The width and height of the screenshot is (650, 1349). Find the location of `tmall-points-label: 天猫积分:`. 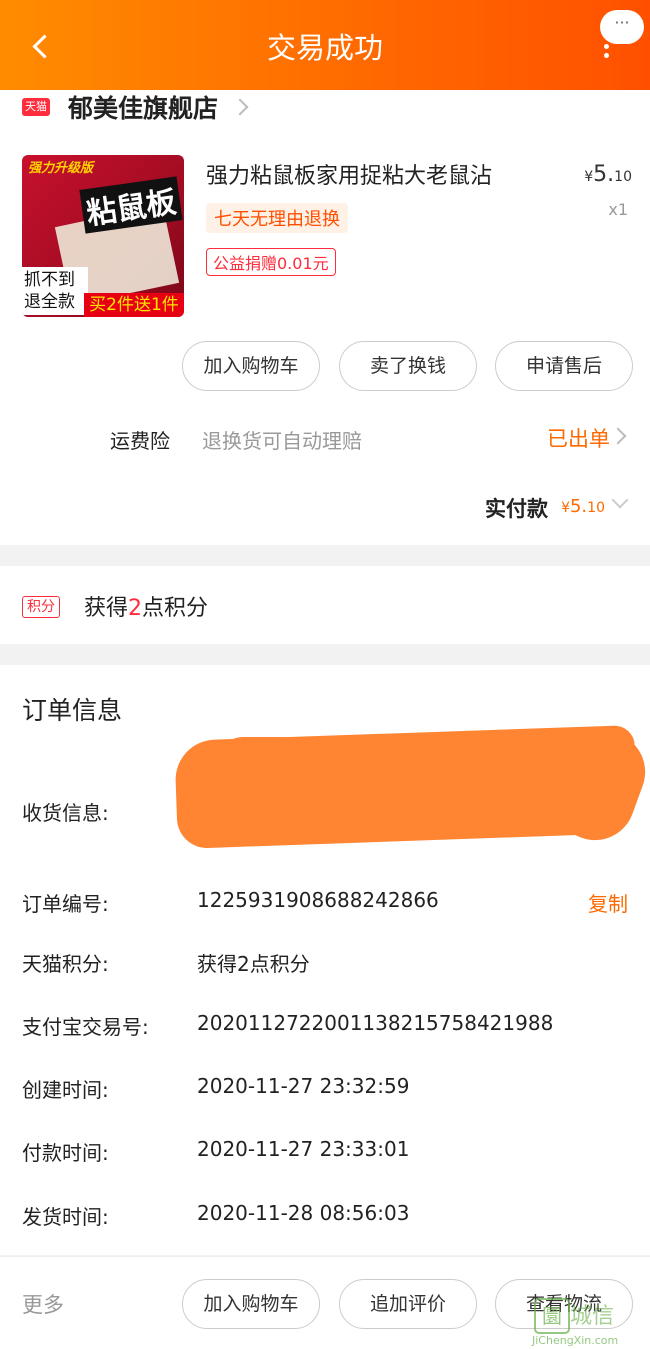

tmall-points-label: 天猫积分: is located at coordinates (65, 964).